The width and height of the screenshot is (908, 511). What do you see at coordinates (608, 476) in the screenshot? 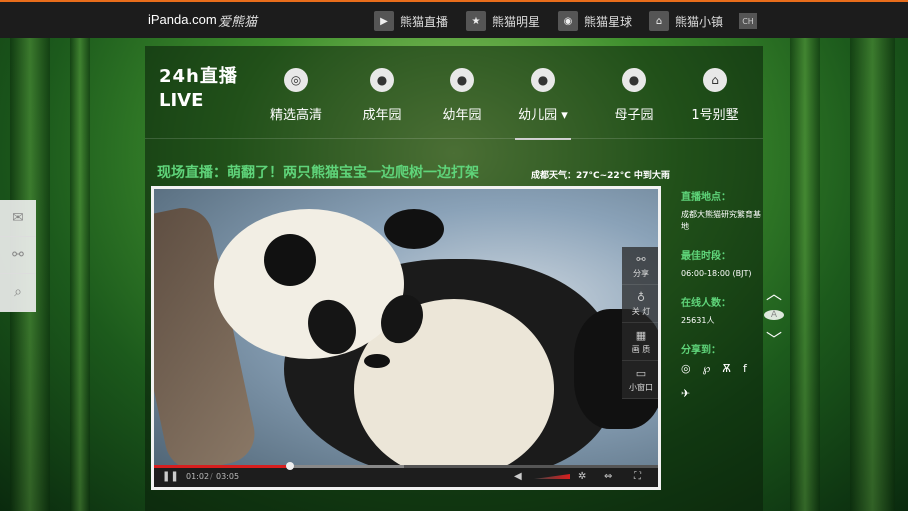
I see `widescreen-icon: ⇔` at bounding box center [608, 476].